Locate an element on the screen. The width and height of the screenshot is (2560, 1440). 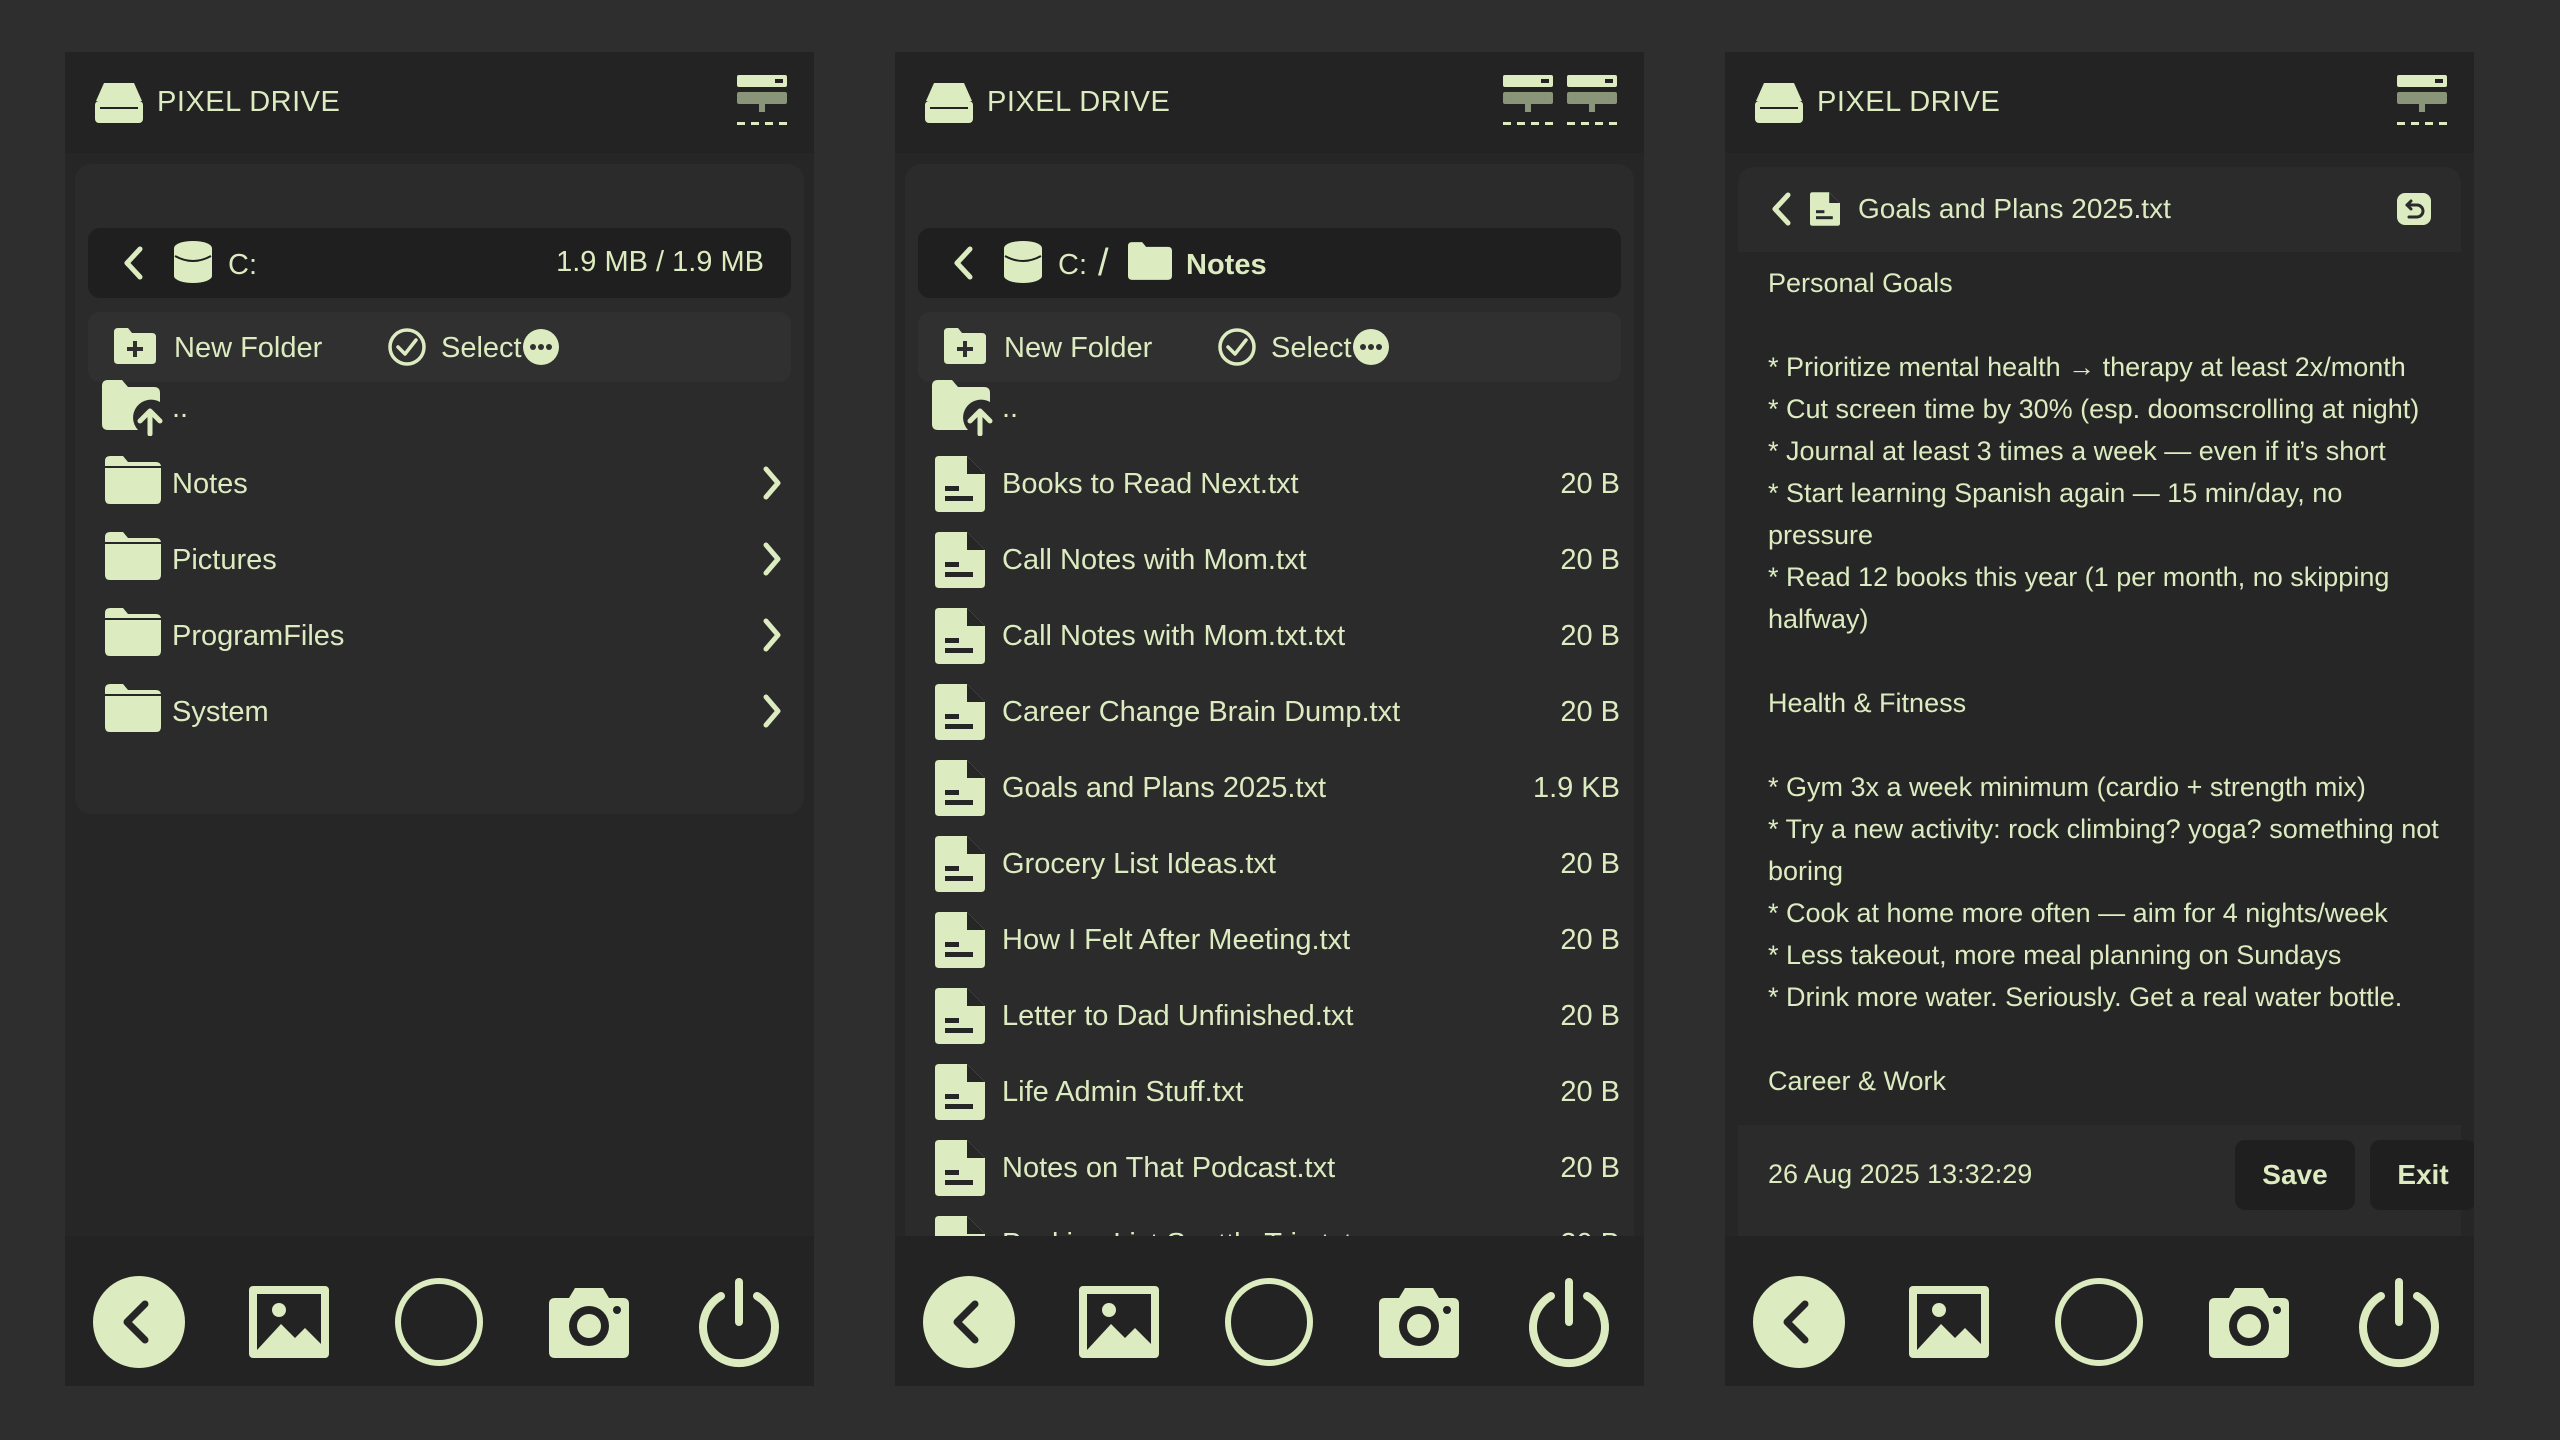
path-bar: C: 1.9 MB / 1.9 MB is located at coordinates (439, 263).